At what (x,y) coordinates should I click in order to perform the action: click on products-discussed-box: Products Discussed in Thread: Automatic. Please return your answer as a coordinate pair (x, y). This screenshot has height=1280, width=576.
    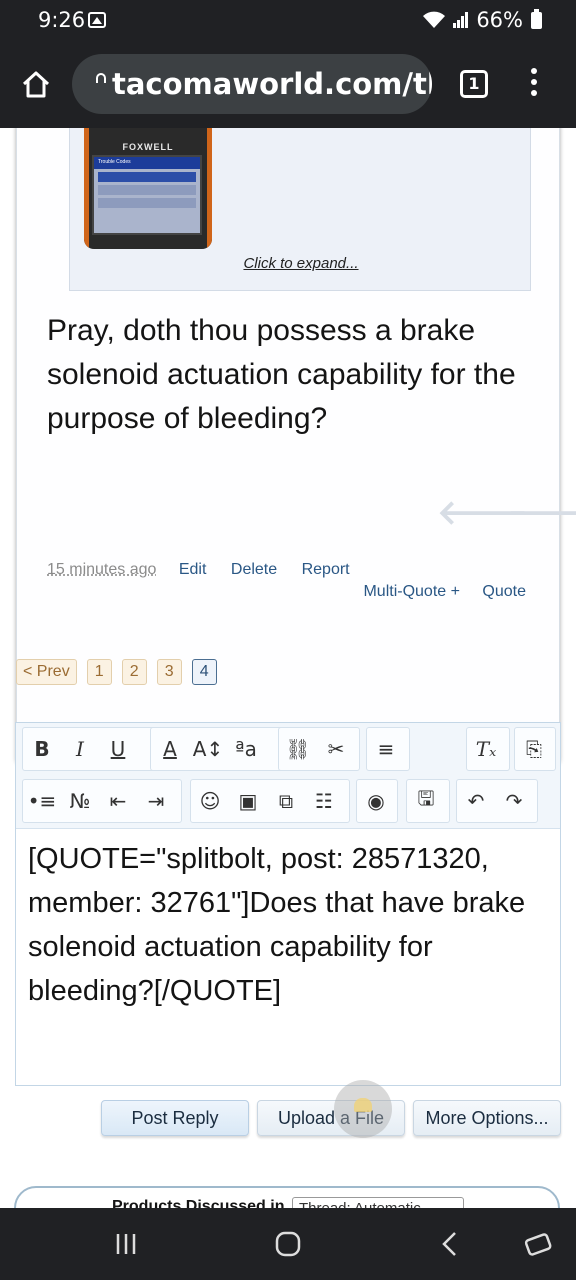
    Looking at the image, I should click on (287, 1197).